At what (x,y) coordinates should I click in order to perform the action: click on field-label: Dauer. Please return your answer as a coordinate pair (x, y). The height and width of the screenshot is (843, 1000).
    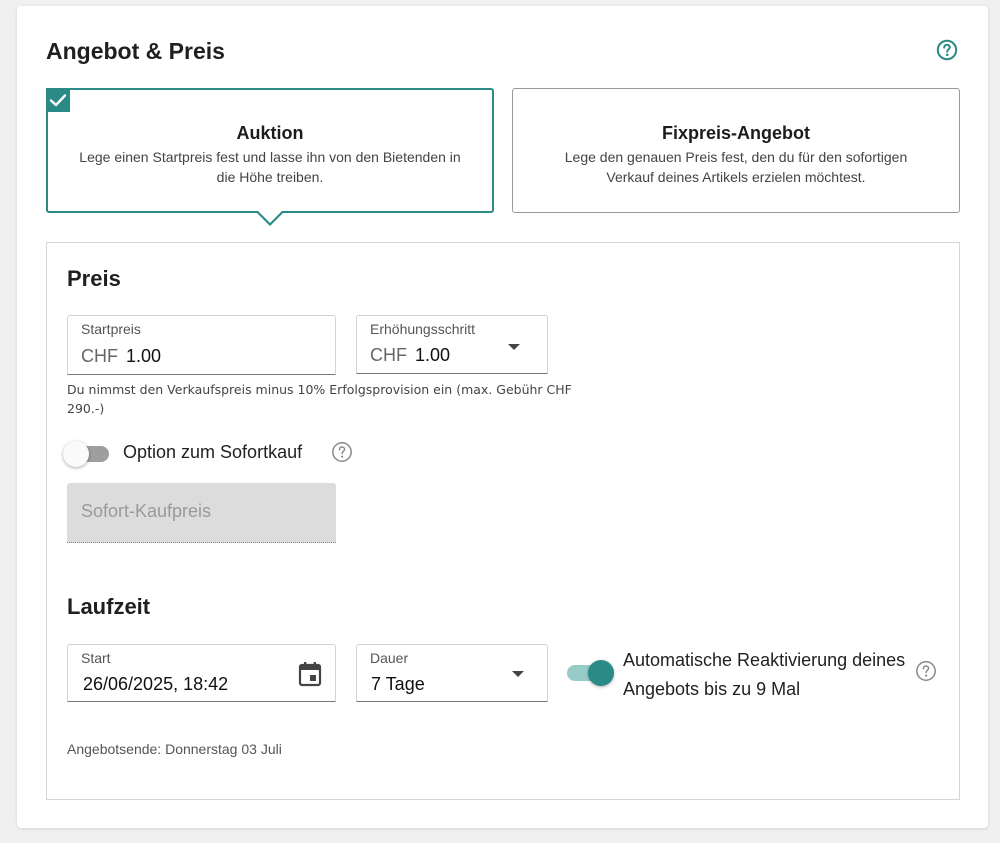
    Looking at the image, I should click on (389, 658).